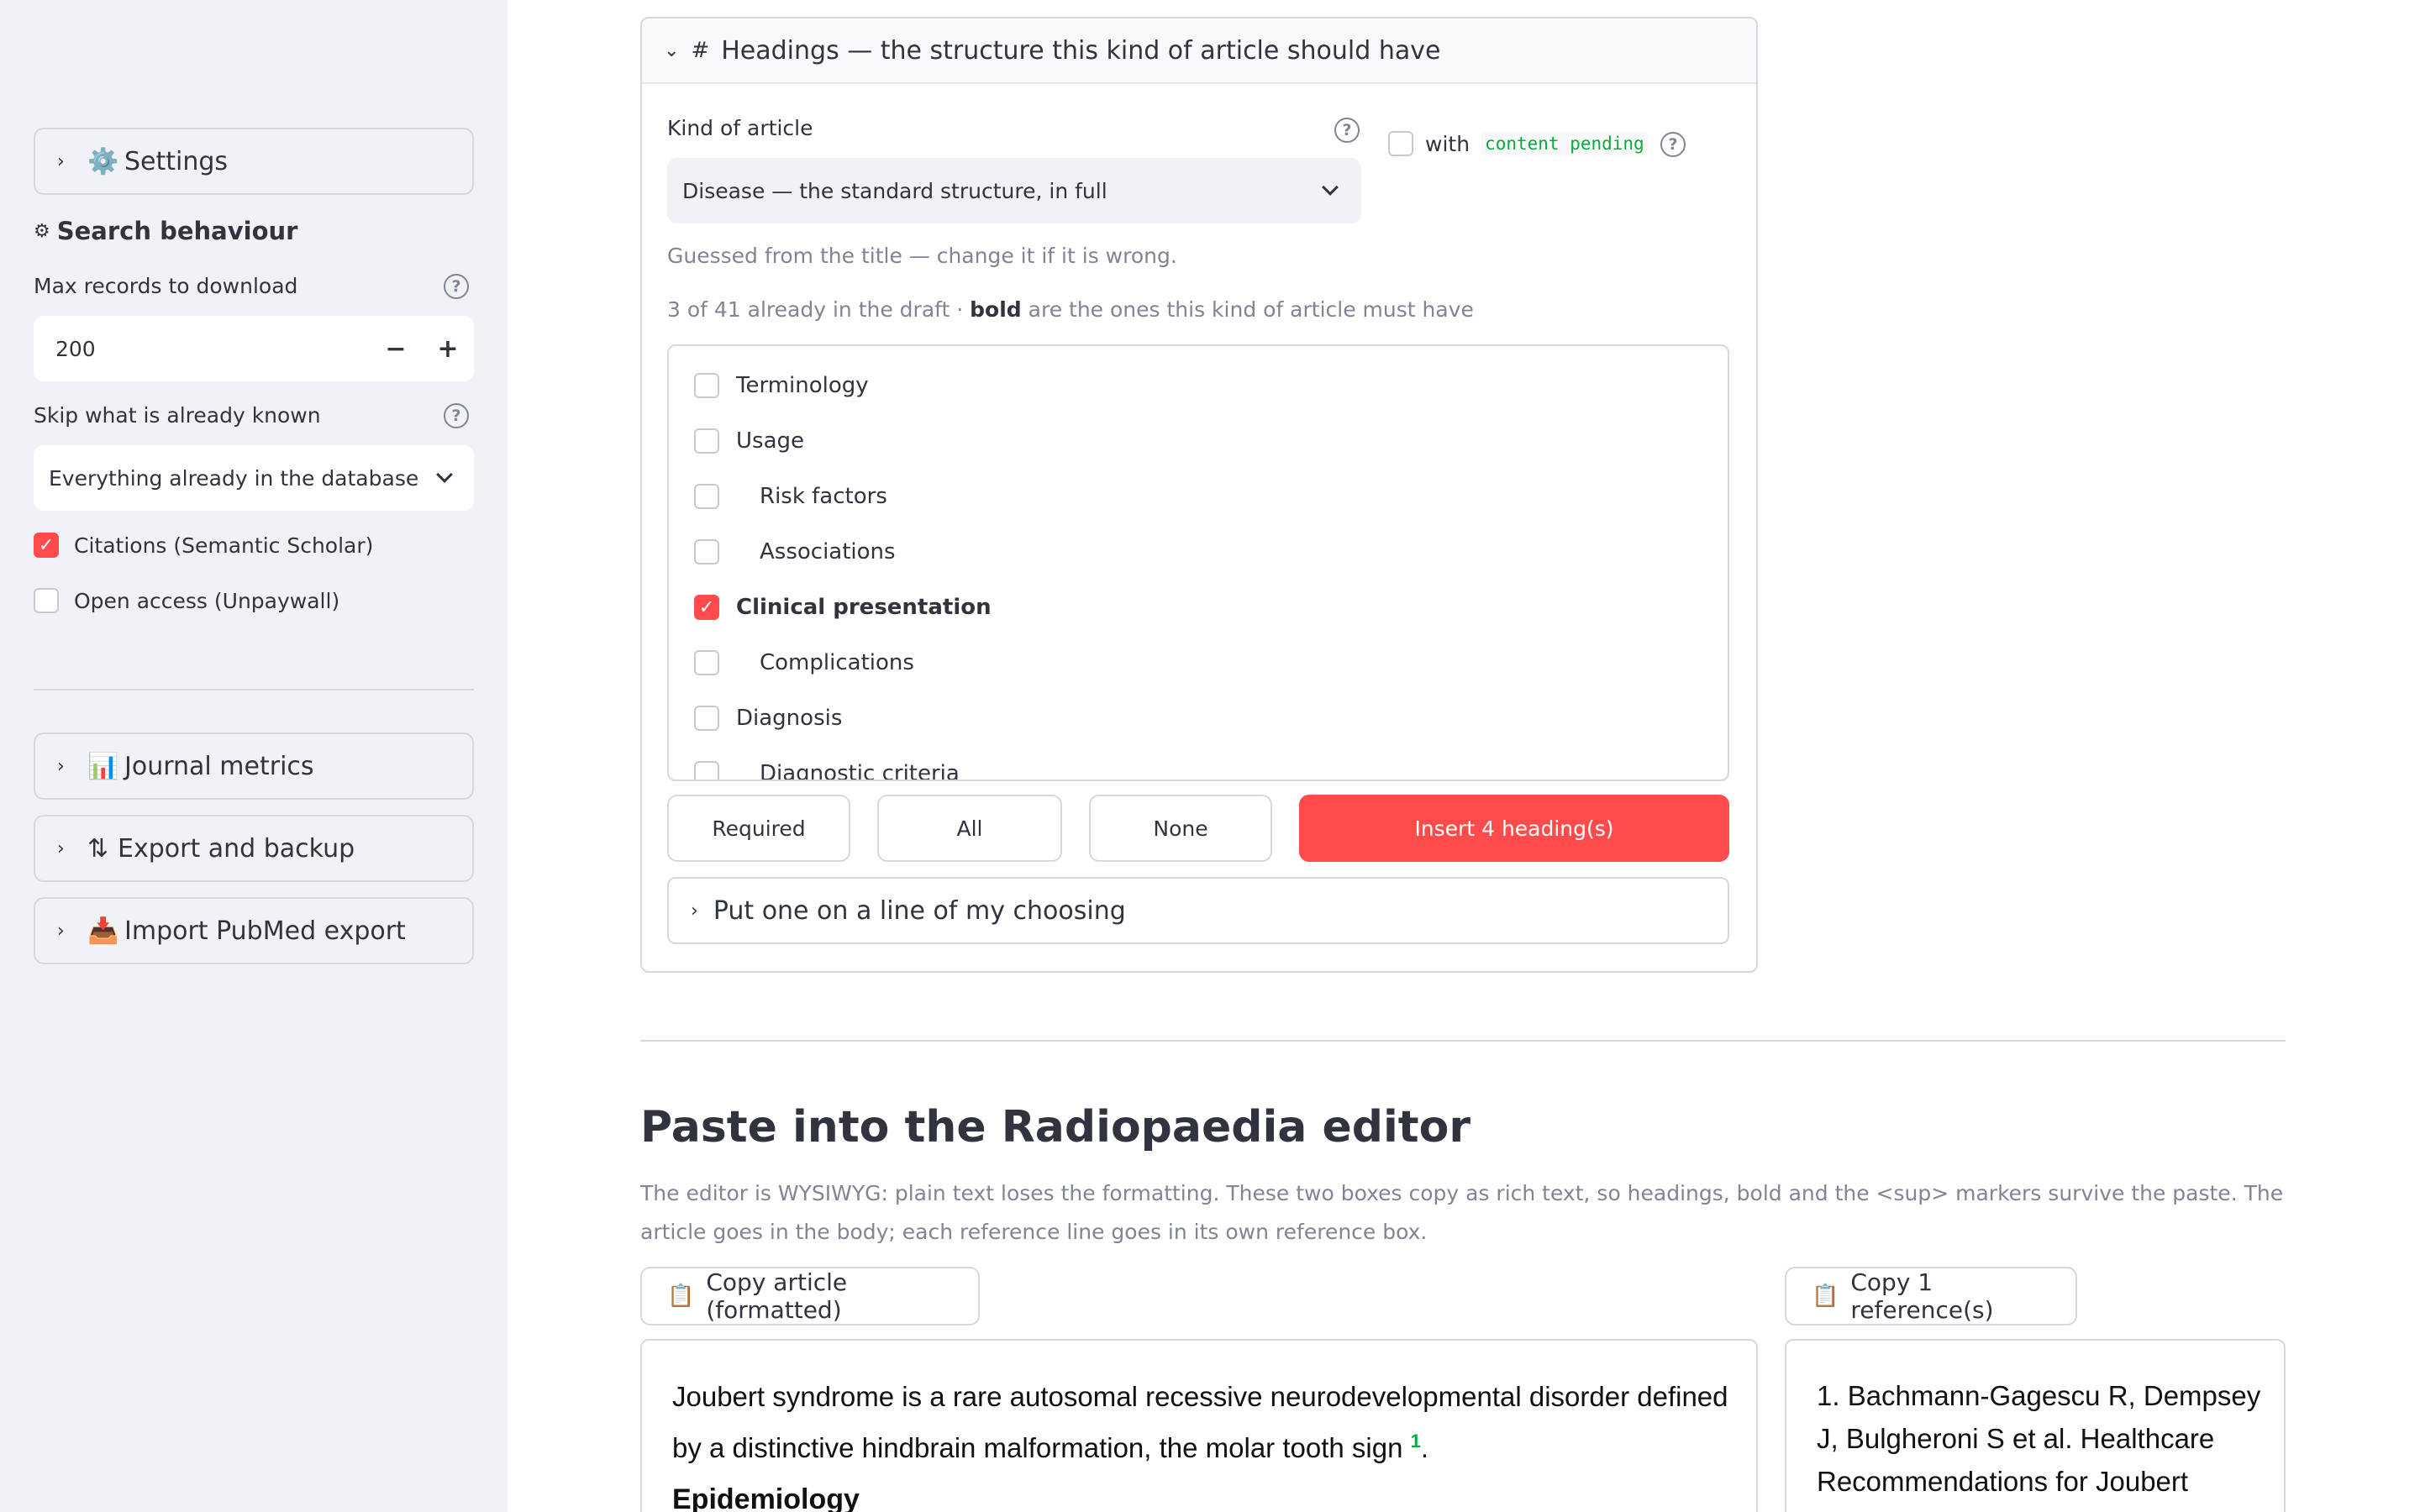 The image size is (2420, 1512). I want to click on sidebar-divider, so click(254, 689).